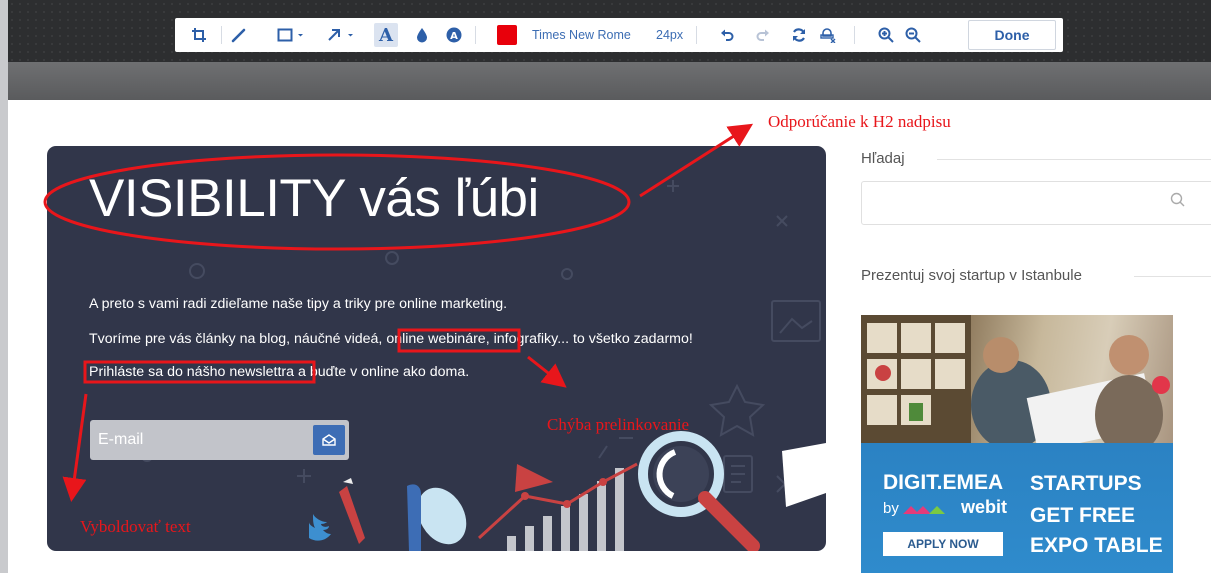 The width and height of the screenshot is (1211, 573). What do you see at coordinates (1086, 483) in the screenshot?
I see `ad-line-1: STARTUPS` at bounding box center [1086, 483].